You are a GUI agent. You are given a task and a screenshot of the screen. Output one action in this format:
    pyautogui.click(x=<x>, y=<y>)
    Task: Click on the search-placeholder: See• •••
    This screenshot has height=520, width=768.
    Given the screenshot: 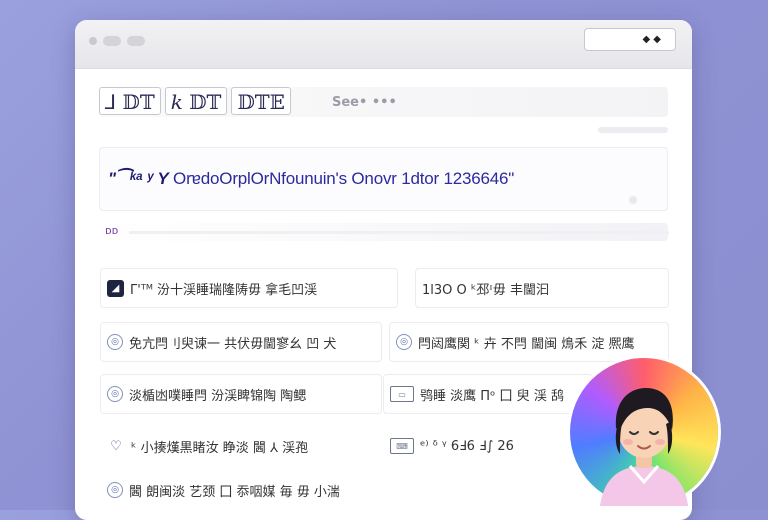 What is the action you would take?
    pyautogui.click(x=364, y=102)
    